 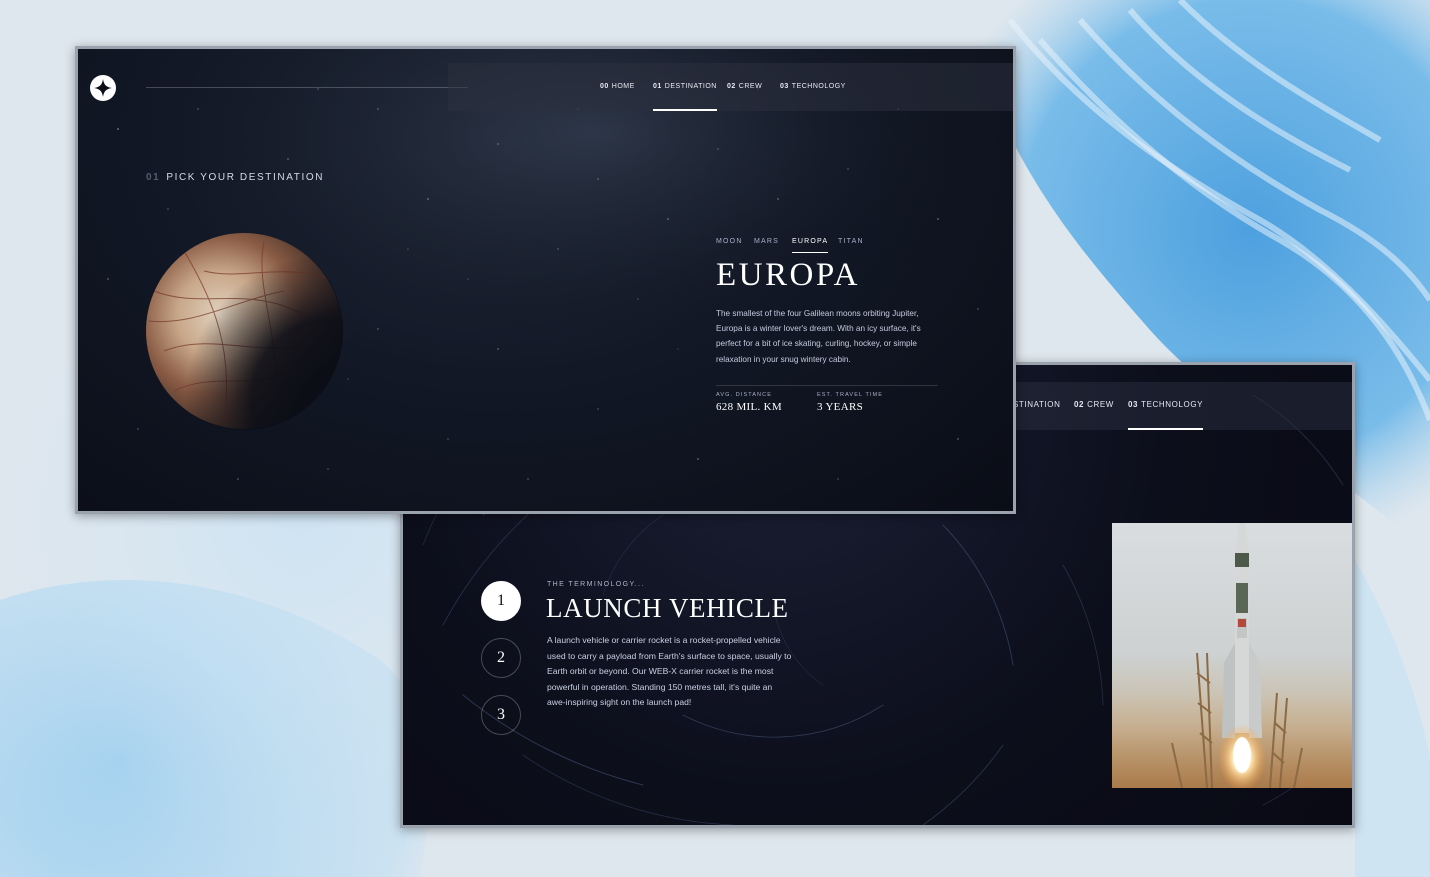 What do you see at coordinates (501, 658) in the screenshot?
I see `step-button-2: 2` at bounding box center [501, 658].